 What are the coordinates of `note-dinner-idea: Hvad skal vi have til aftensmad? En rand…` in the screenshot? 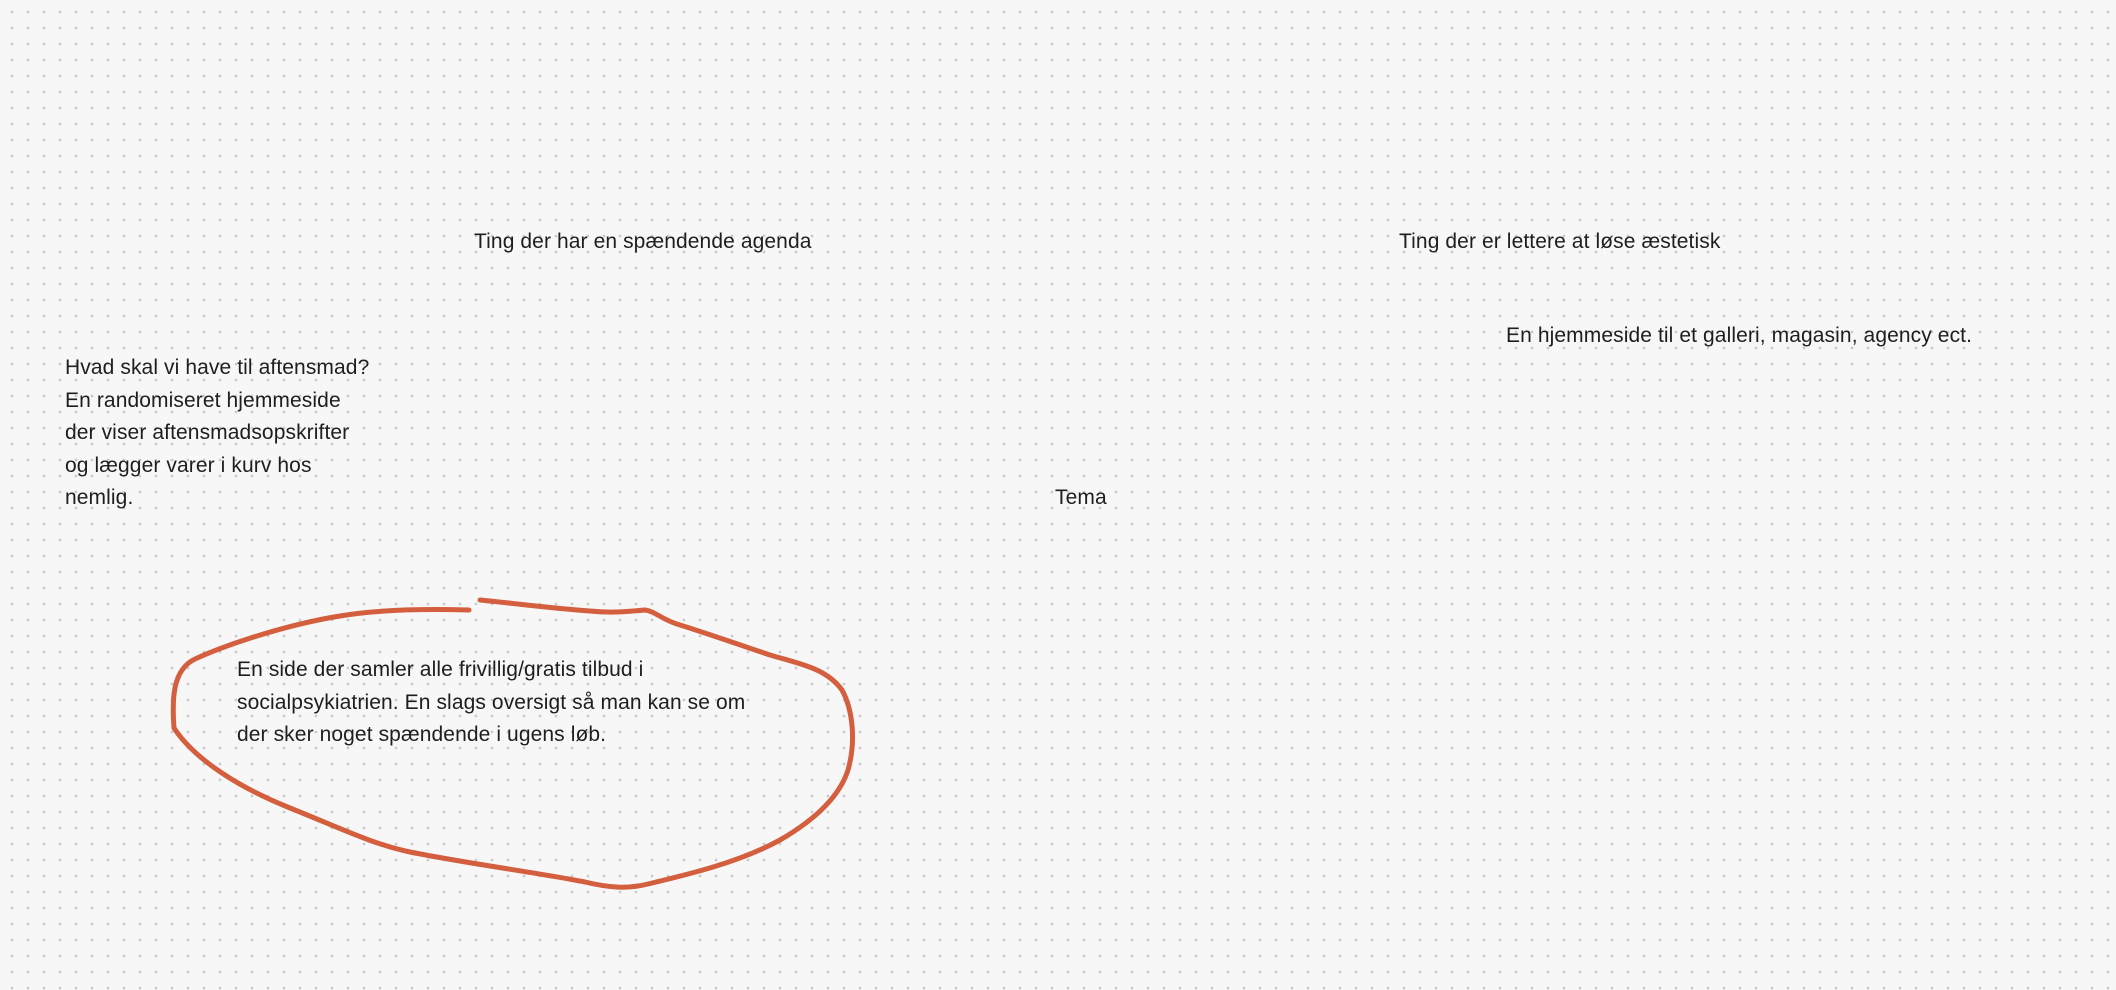 It's located at (217, 433).